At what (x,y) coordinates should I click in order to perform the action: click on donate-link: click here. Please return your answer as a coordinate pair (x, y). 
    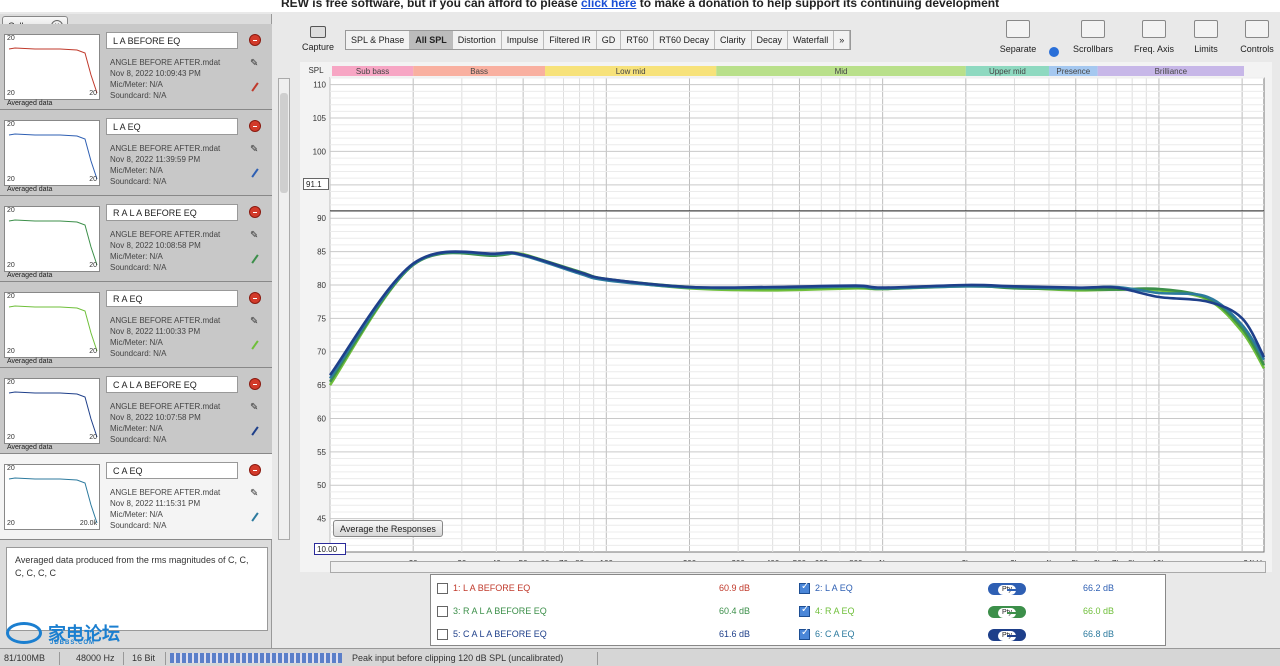
    Looking at the image, I should click on (608, 5).